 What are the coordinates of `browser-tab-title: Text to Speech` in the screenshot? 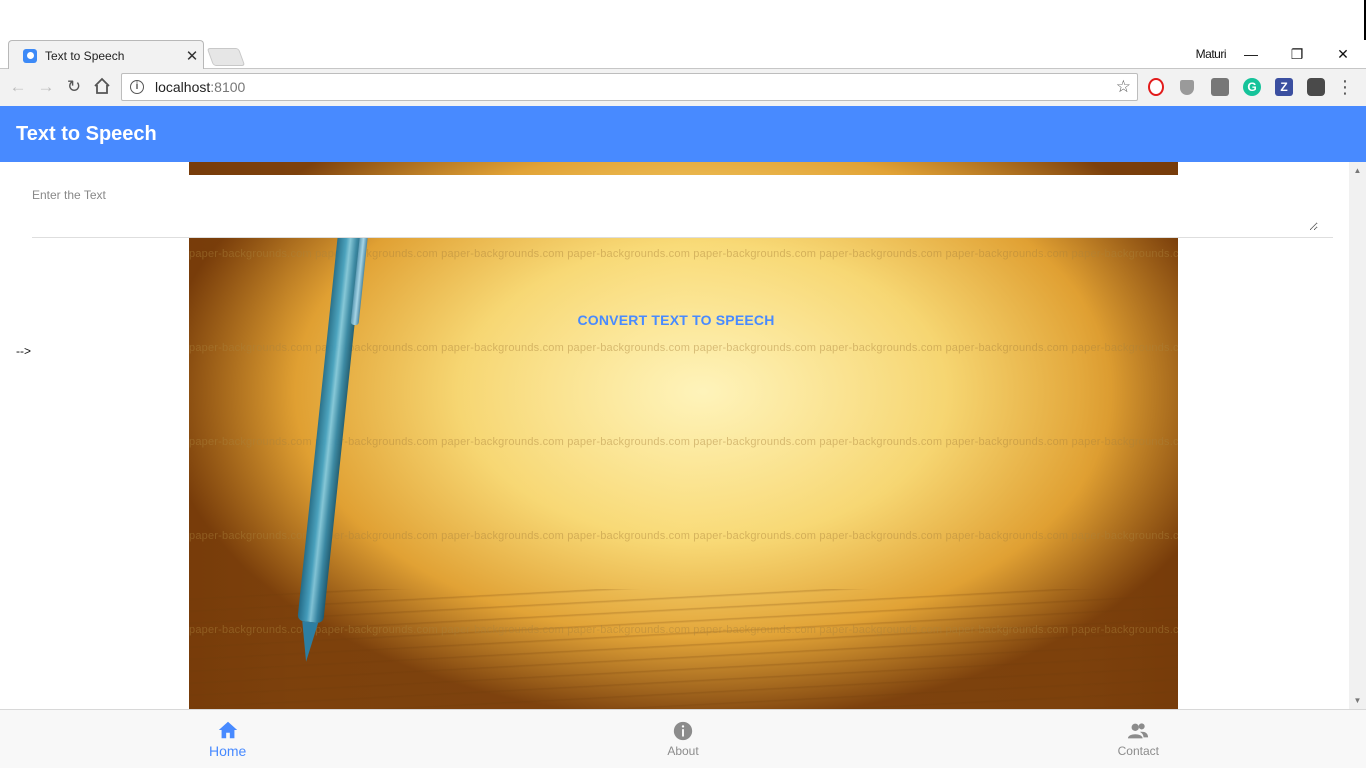 It's located at (85, 55).